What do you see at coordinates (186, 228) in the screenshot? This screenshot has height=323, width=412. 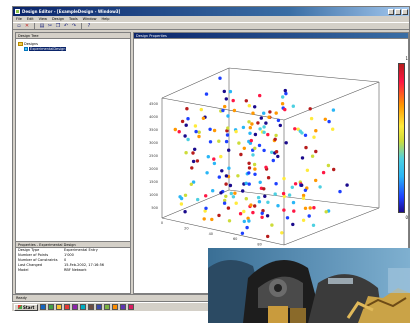 I see `x-tick-label: 20` at bounding box center [186, 228].